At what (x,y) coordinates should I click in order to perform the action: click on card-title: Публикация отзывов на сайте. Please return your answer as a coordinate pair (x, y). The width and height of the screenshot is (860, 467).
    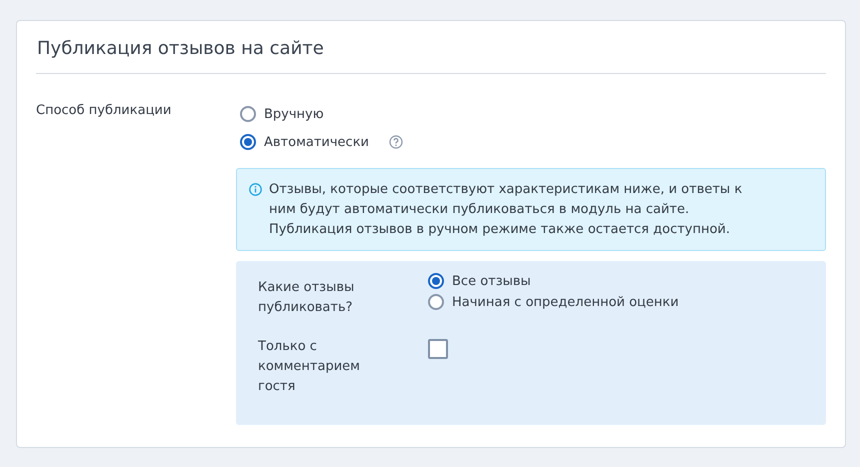
    Looking at the image, I should click on (431, 47).